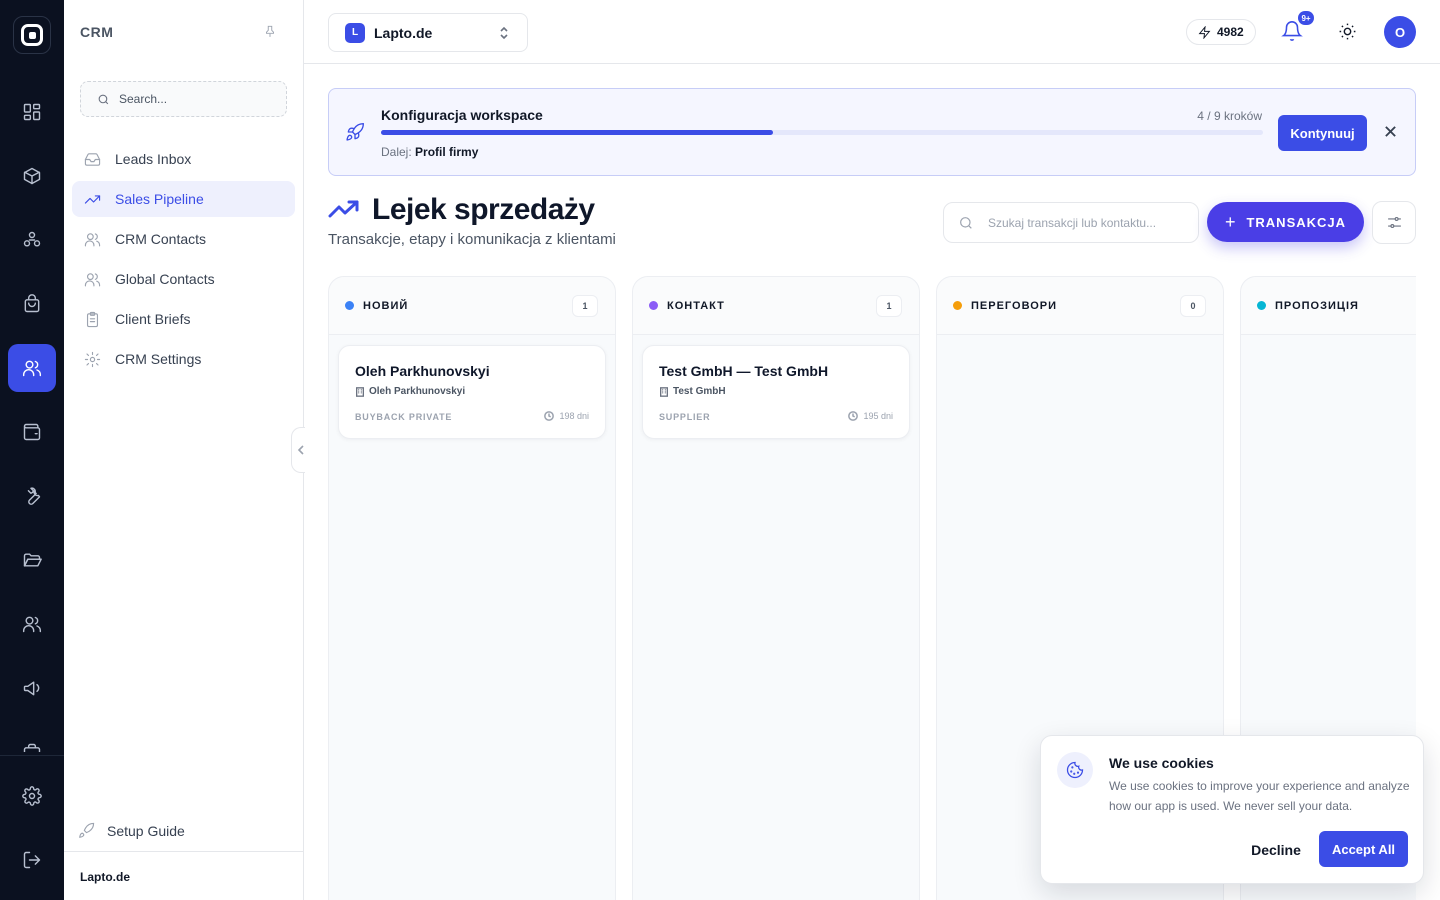 This screenshot has width=1440, height=900. What do you see at coordinates (1322, 133) in the screenshot?
I see `continue-button: Kontynuuj` at bounding box center [1322, 133].